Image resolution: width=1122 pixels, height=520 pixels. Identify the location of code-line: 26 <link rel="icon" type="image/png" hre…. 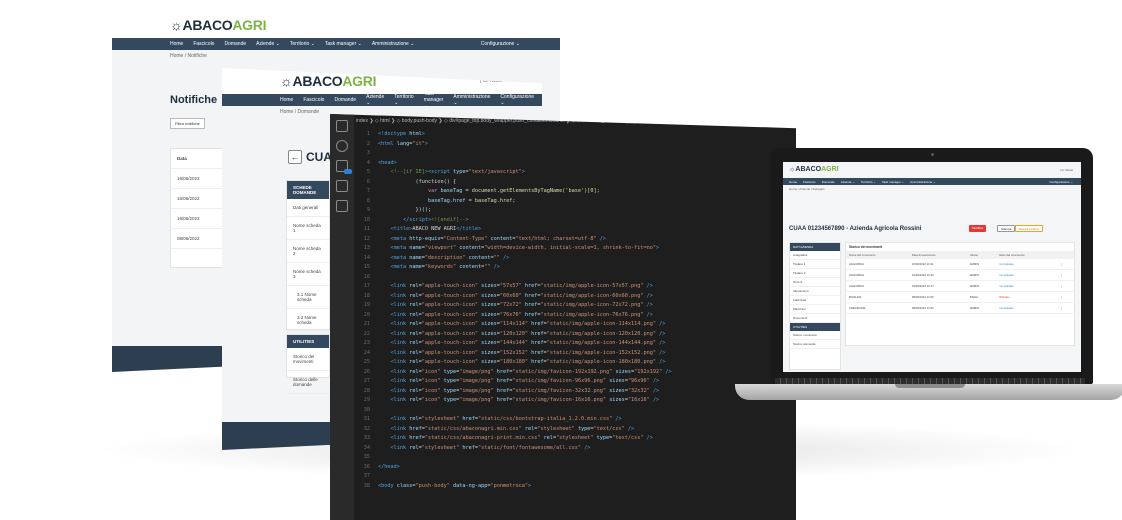
(576, 373).